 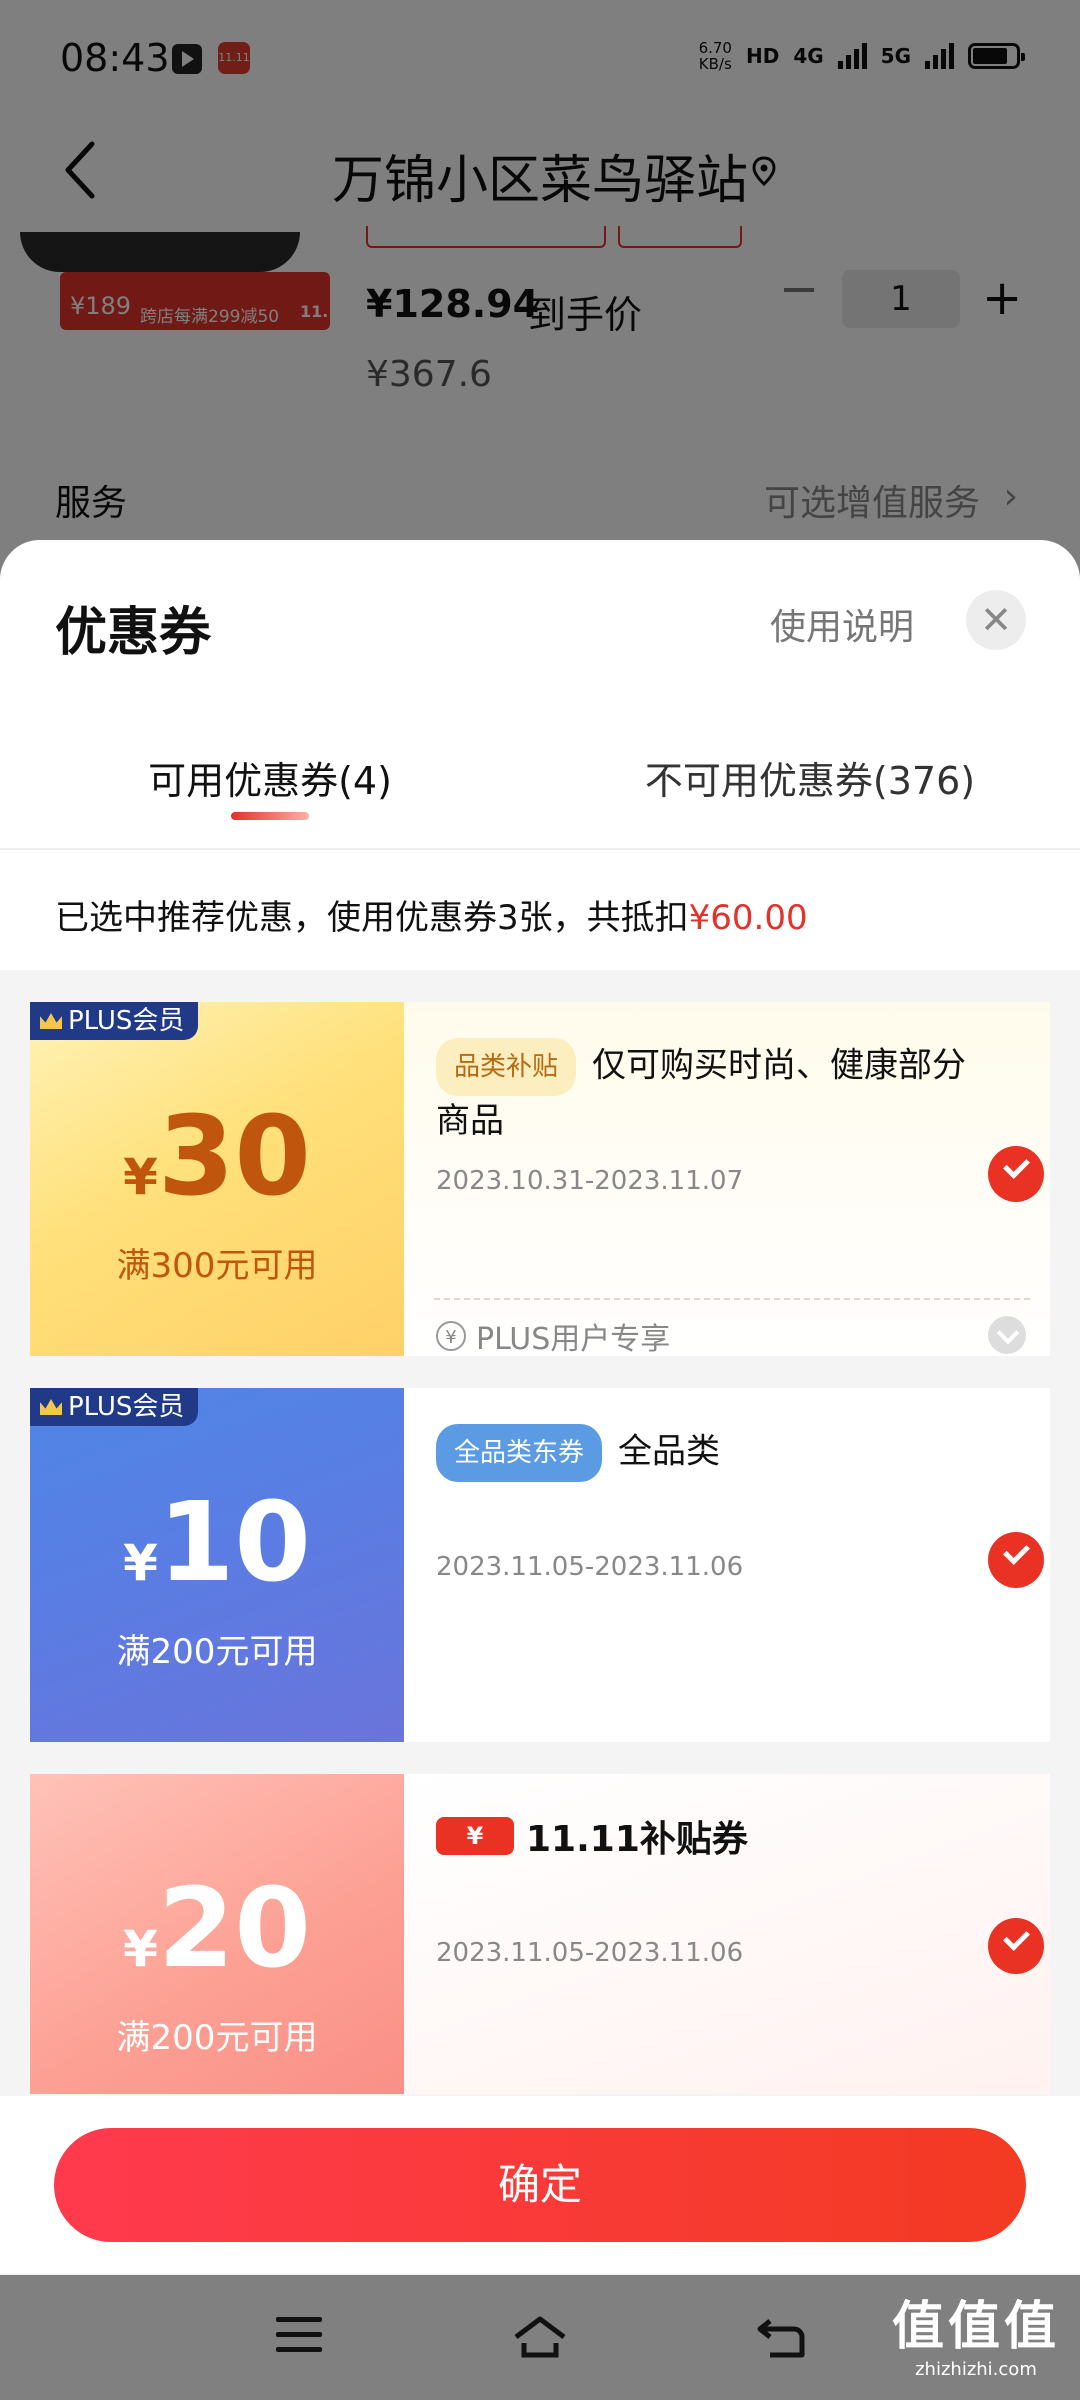 I want to click on coupon-title-text: 11.11补贴券, so click(x=637, y=1839).